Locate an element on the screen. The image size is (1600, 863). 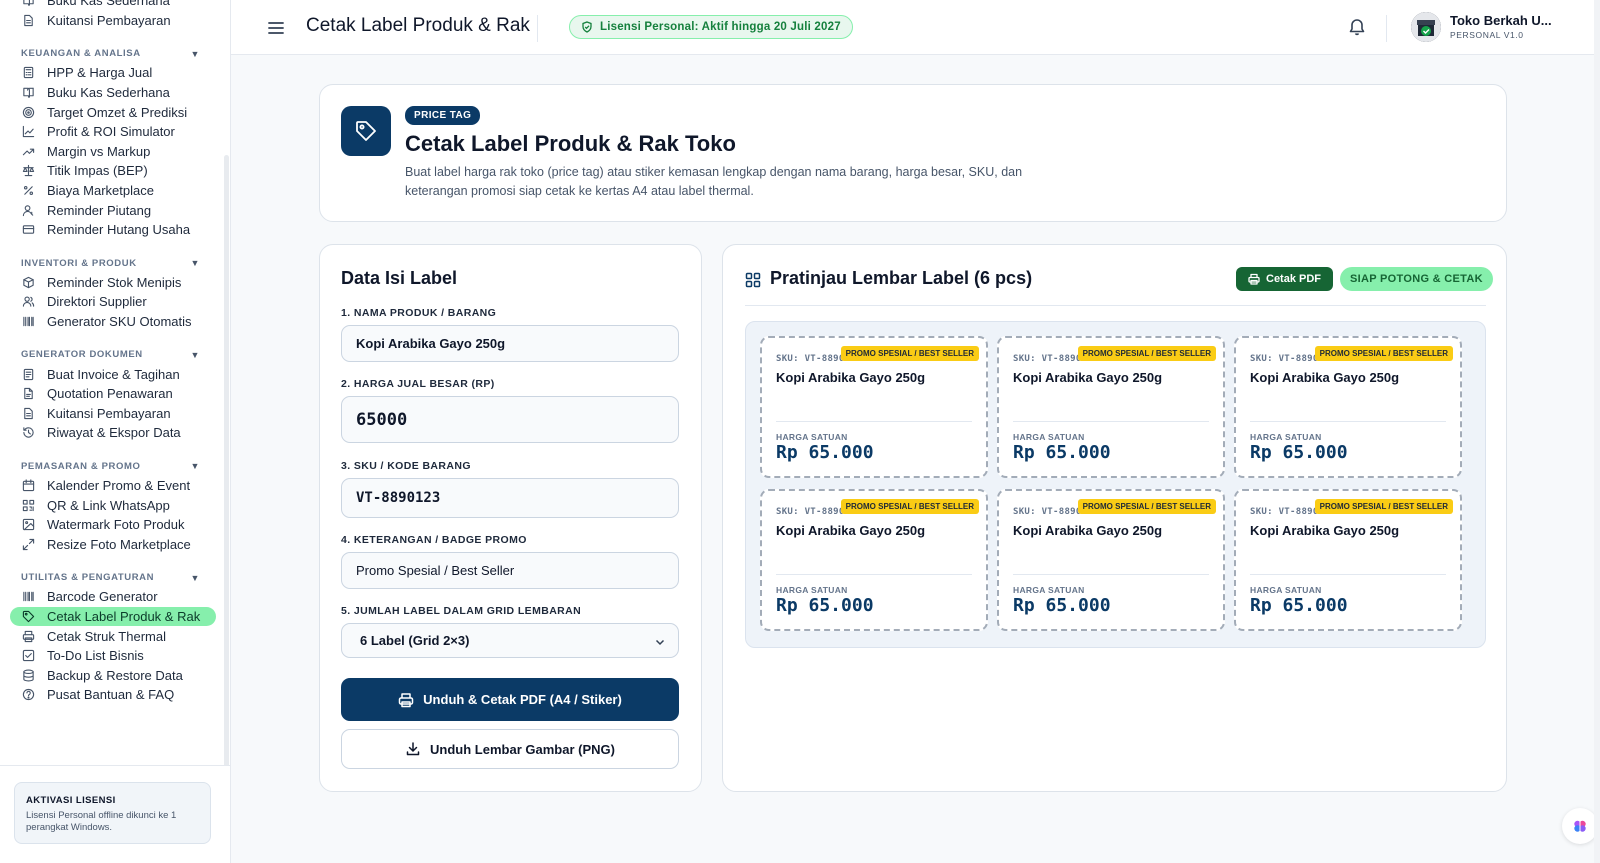
sku-input: VT-8890123 is located at coordinates (510, 498).